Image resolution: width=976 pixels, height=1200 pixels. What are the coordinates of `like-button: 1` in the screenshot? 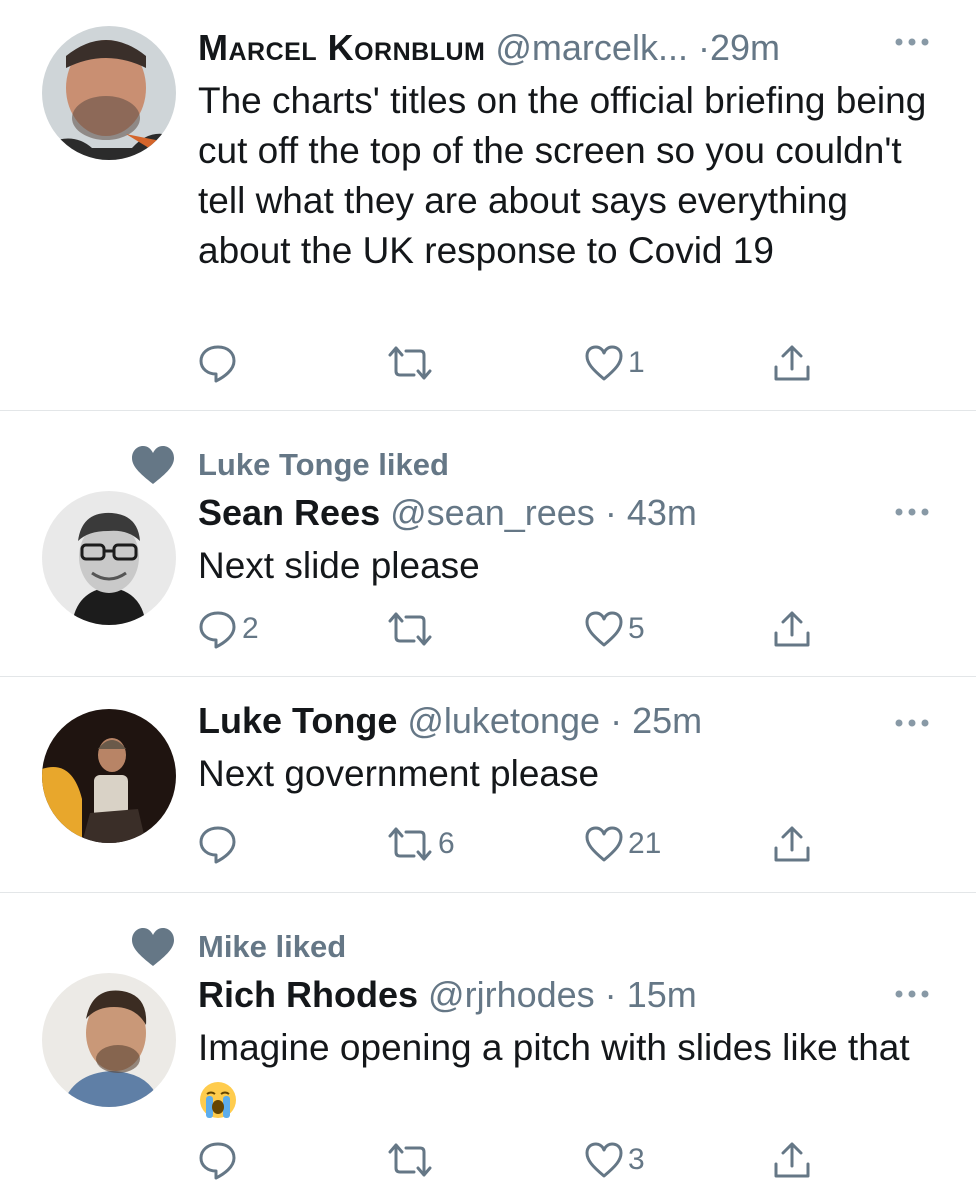 It's located at (614, 363).